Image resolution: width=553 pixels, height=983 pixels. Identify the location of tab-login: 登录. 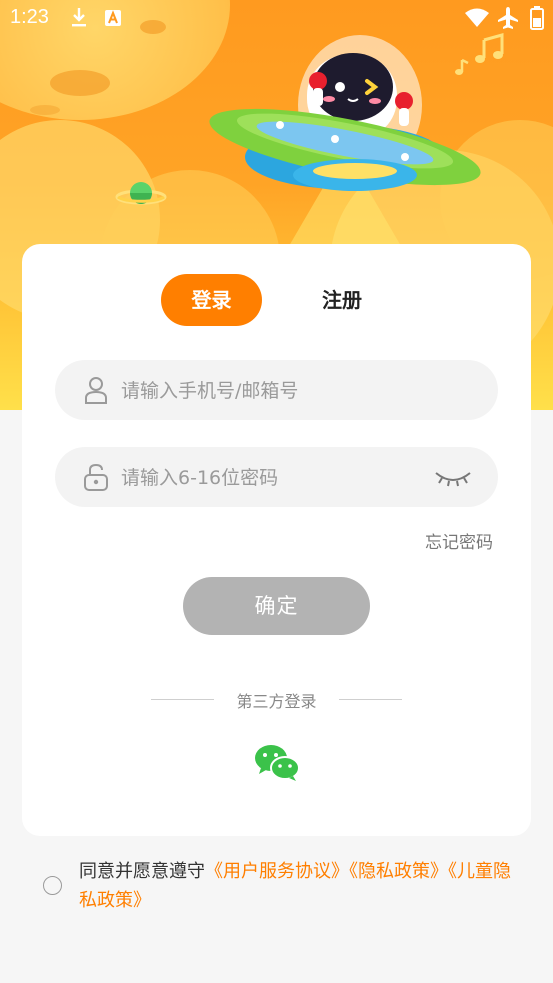
(211, 300).